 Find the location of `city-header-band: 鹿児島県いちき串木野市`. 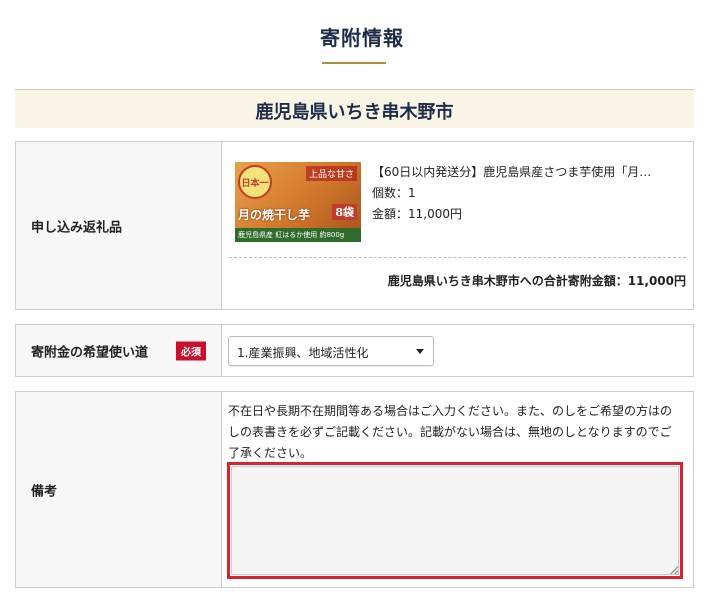

city-header-band: 鹿児島県いちき串木野市 is located at coordinates (354, 108).